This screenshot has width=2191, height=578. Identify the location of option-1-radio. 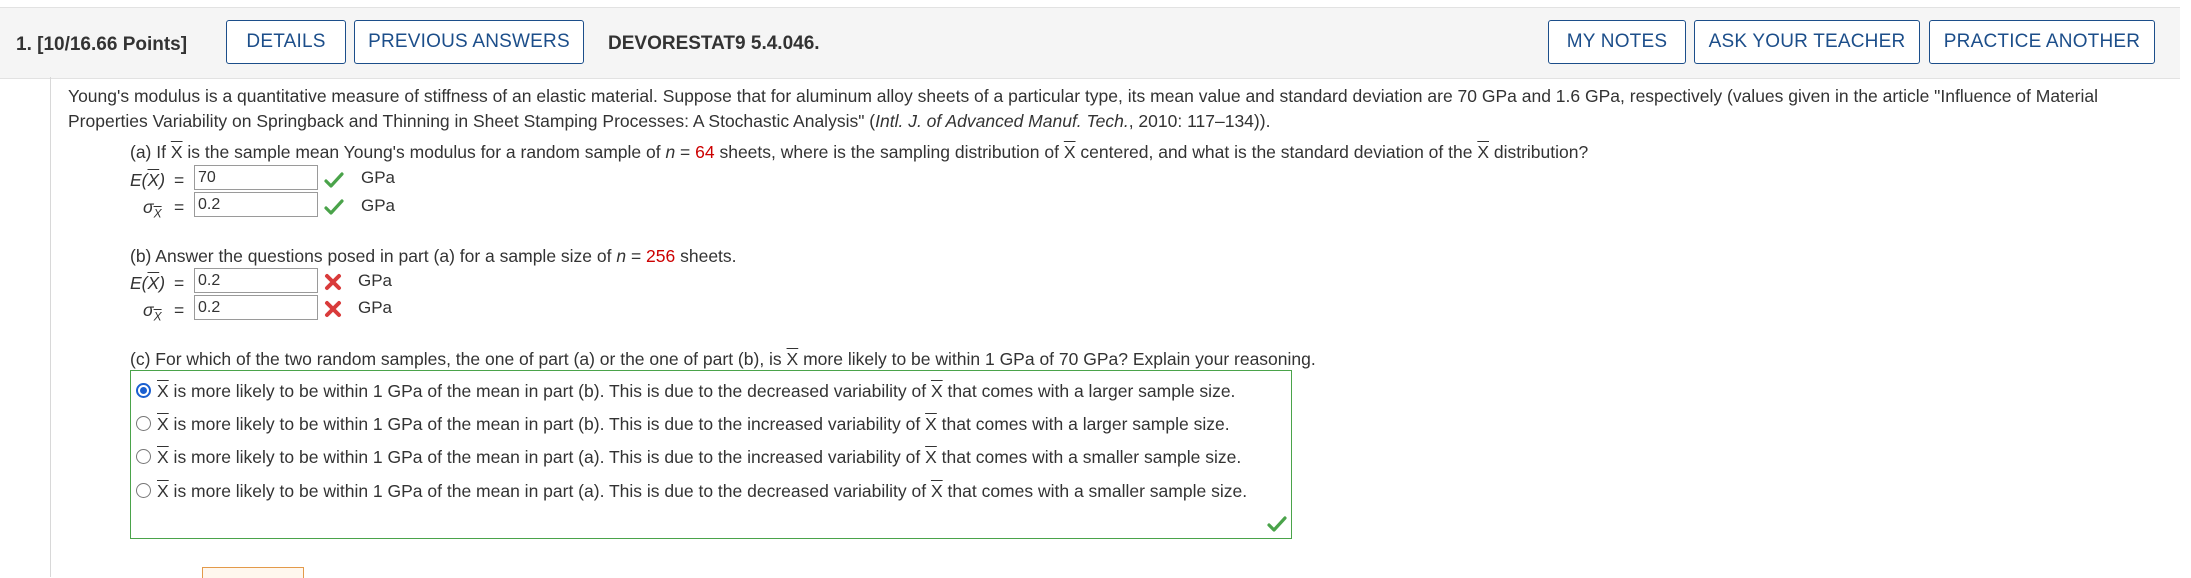
(143, 390).